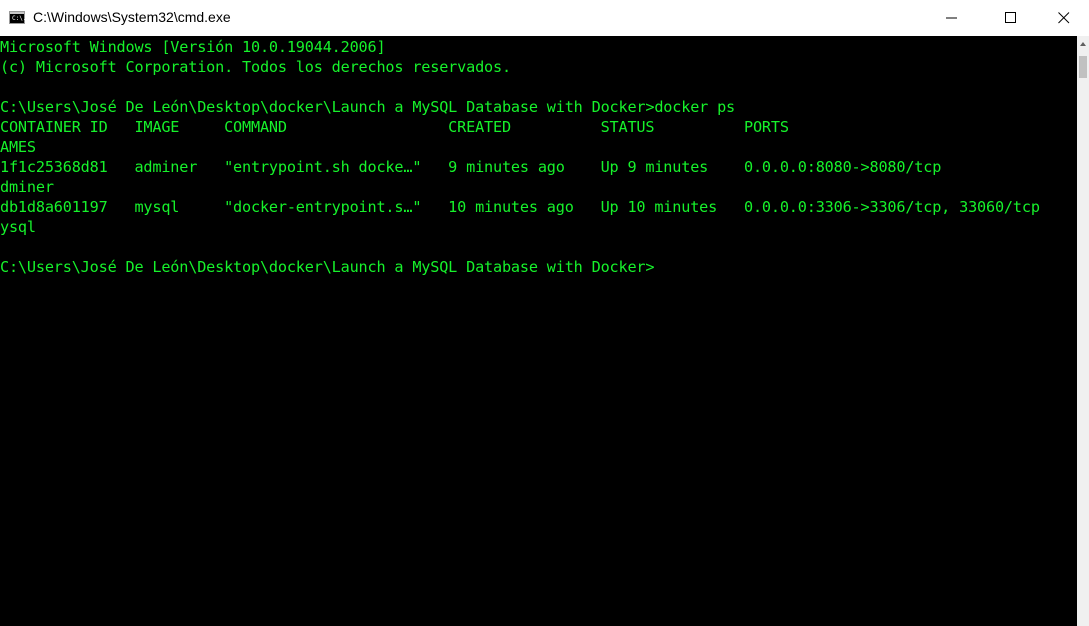 This screenshot has width=1089, height=626. Describe the element at coordinates (18, 227) in the screenshot. I see `console-line: ysql` at that location.